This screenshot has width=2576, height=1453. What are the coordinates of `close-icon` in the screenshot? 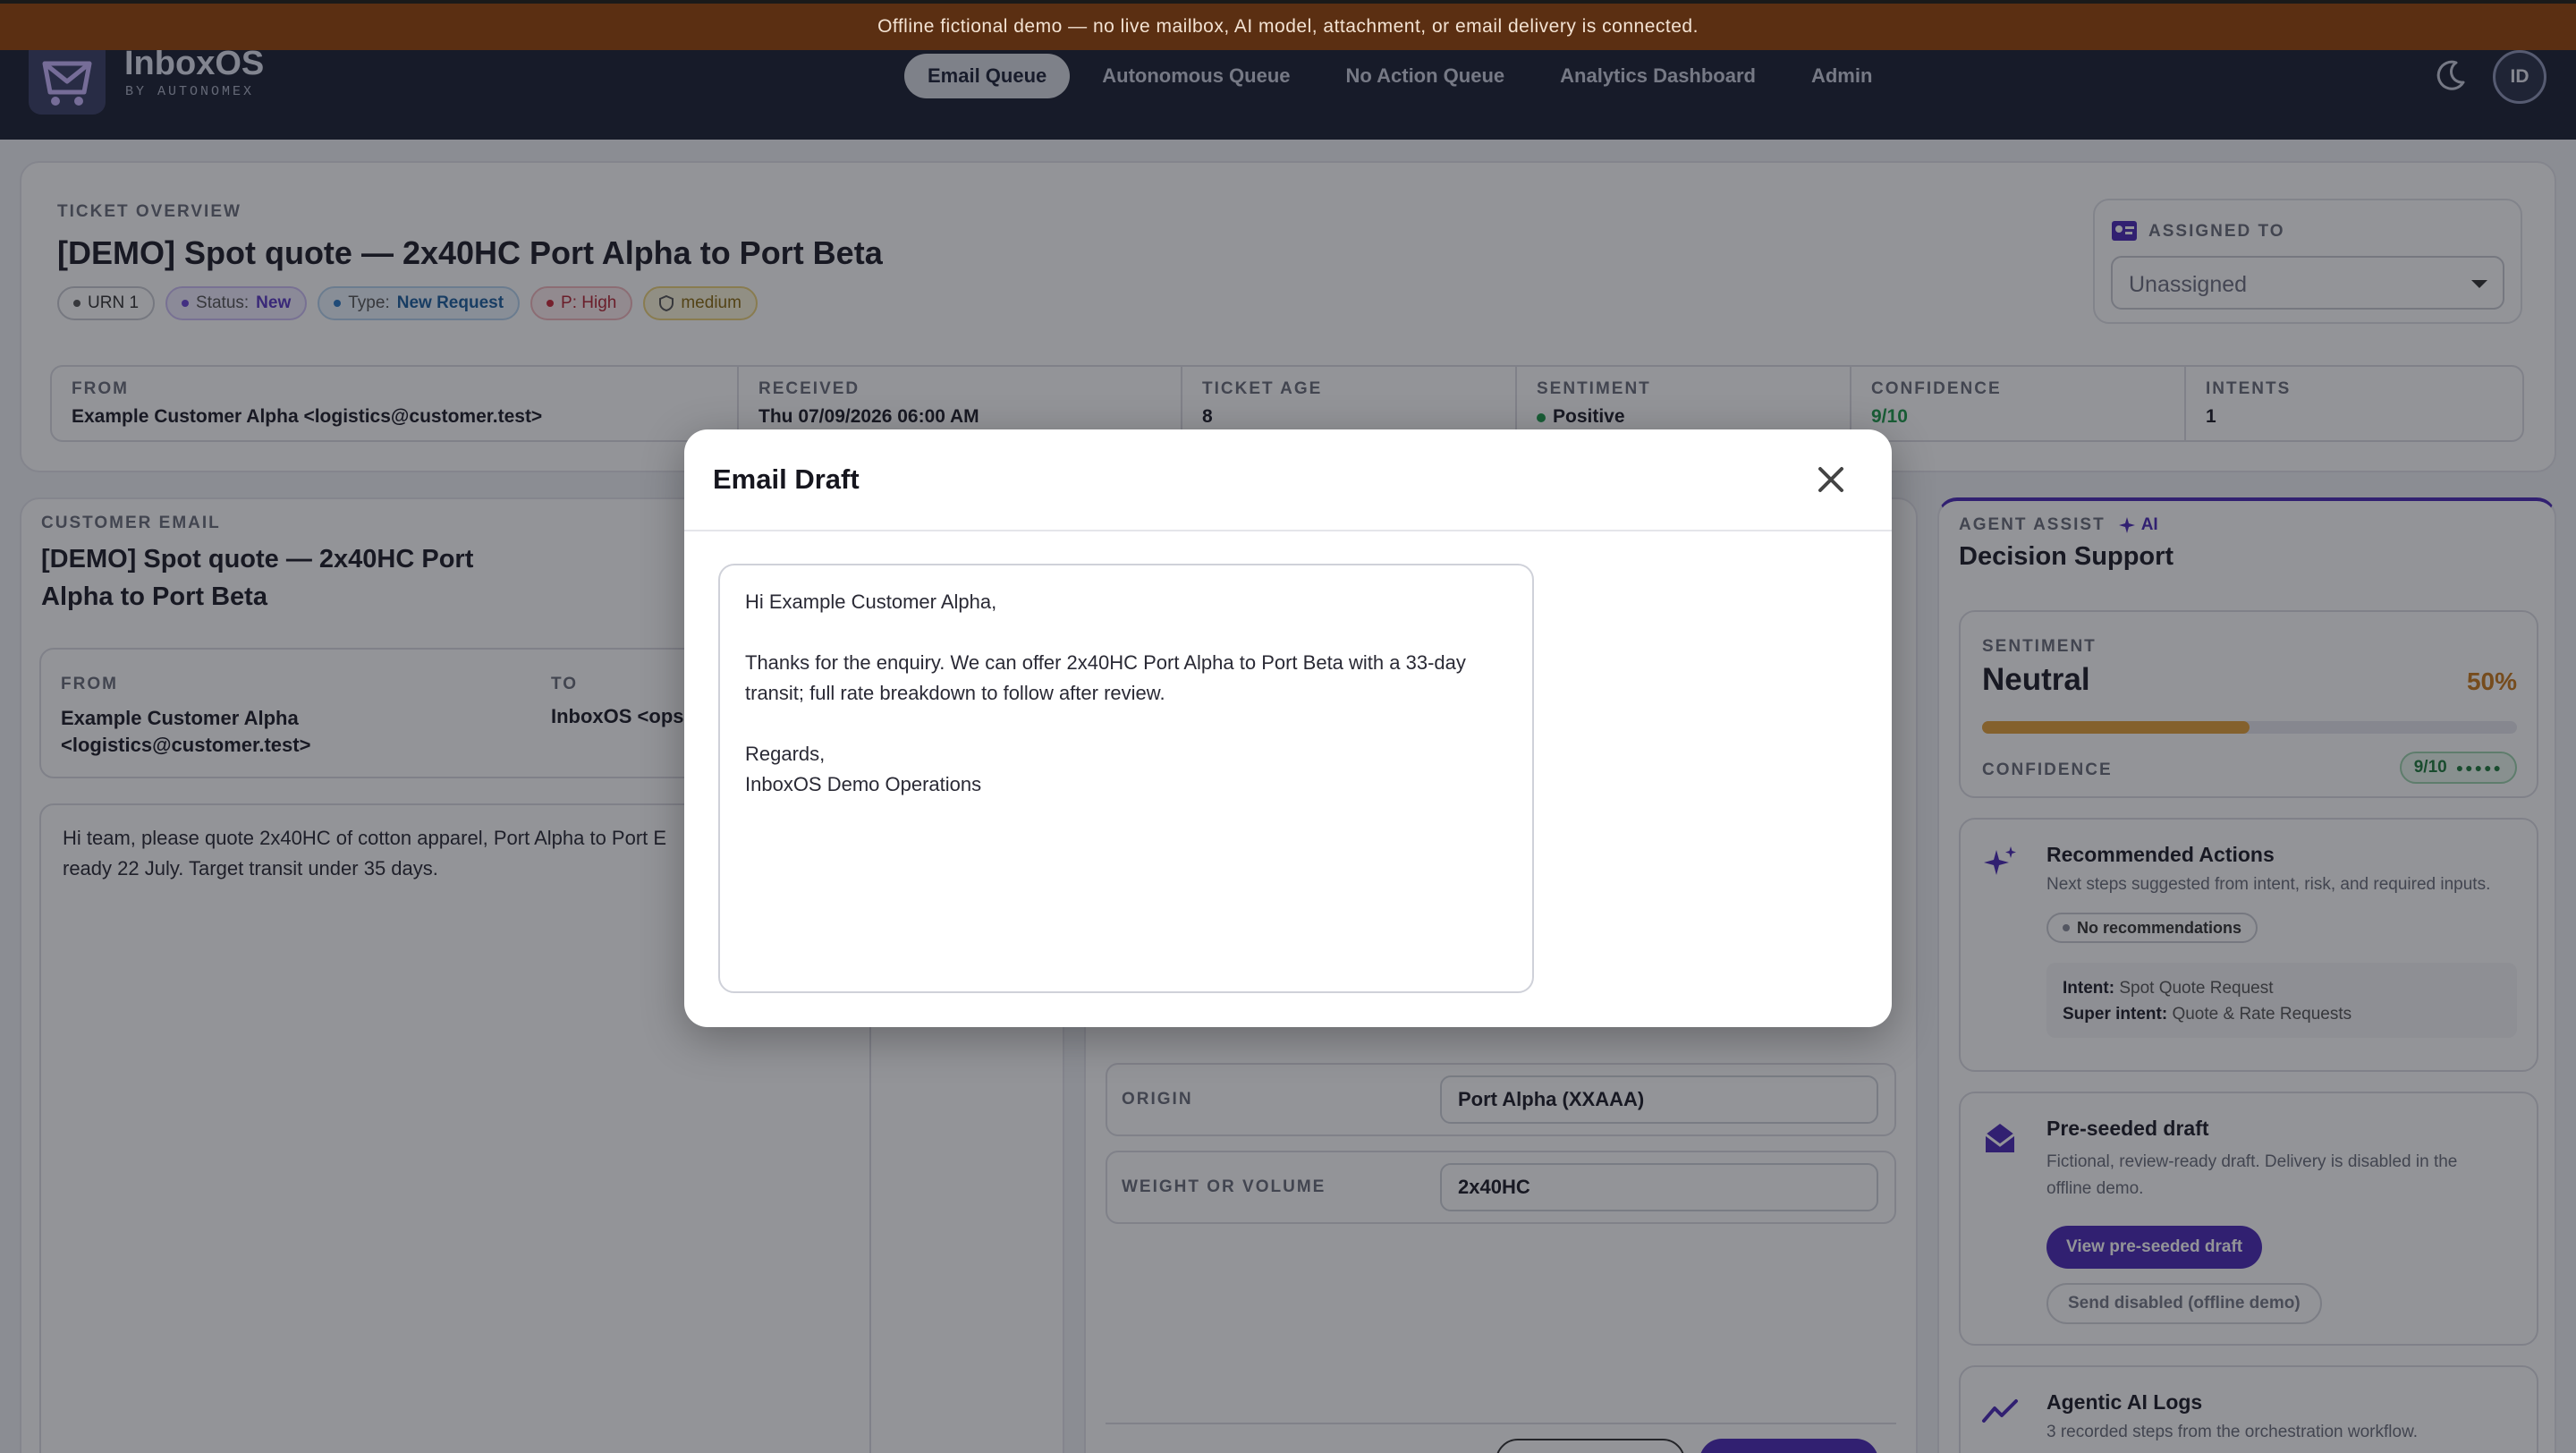 It's located at (1831, 479).